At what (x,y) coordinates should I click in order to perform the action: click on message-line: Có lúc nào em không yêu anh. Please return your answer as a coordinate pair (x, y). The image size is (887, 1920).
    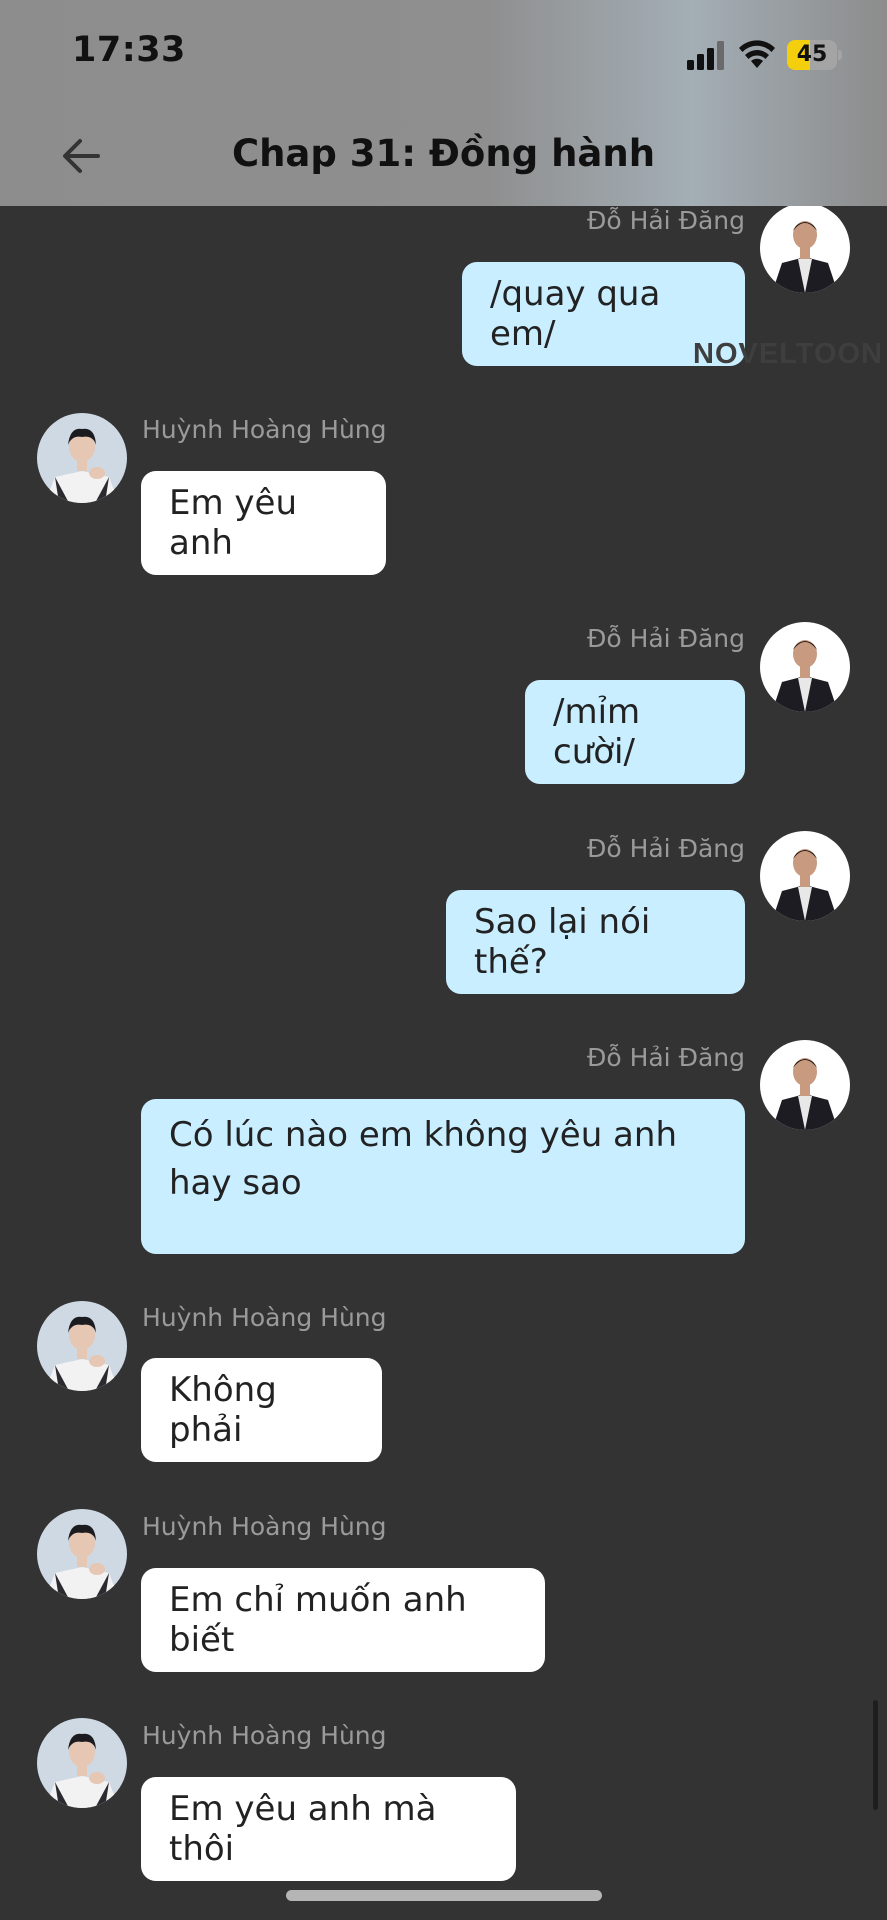
    Looking at the image, I should click on (423, 1135).